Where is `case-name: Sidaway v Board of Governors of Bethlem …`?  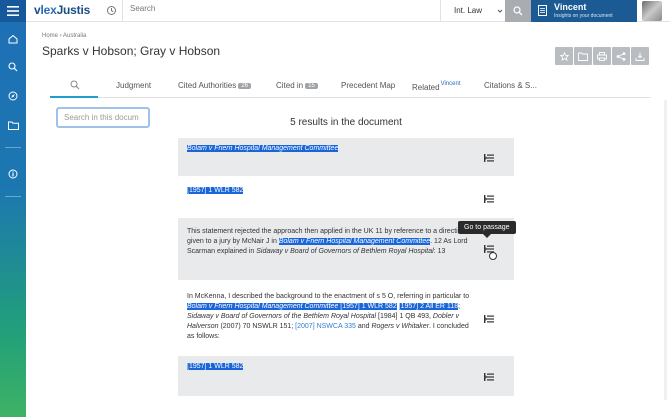
case-name: Sidaway v Board of Governors of Bethlem … is located at coordinates (345, 251).